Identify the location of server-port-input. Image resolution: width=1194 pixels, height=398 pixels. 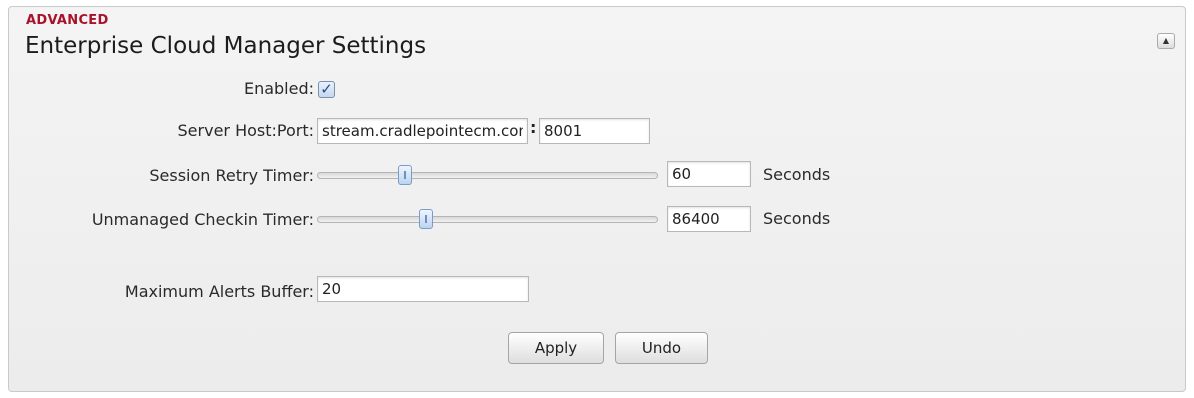
(594, 131).